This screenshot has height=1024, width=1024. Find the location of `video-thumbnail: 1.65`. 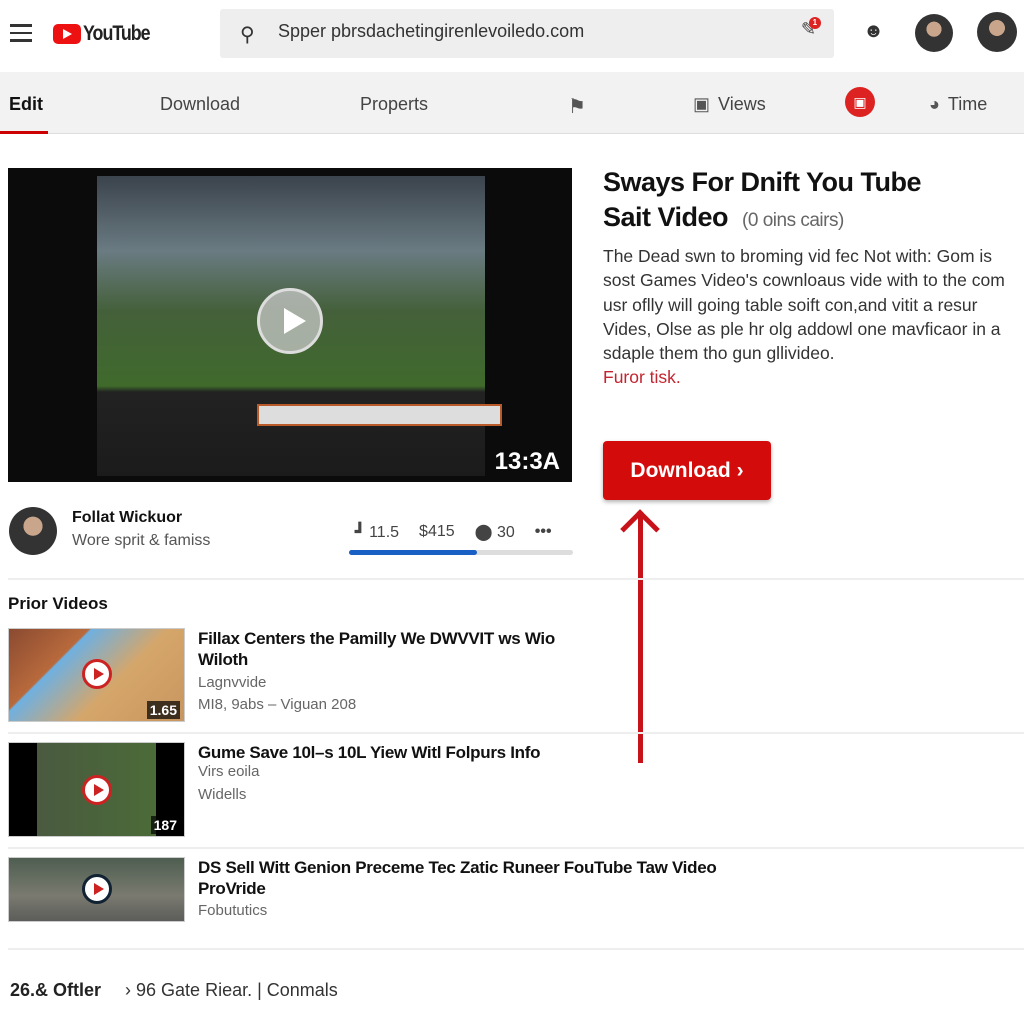

video-thumbnail: 1.65 is located at coordinates (96, 675).